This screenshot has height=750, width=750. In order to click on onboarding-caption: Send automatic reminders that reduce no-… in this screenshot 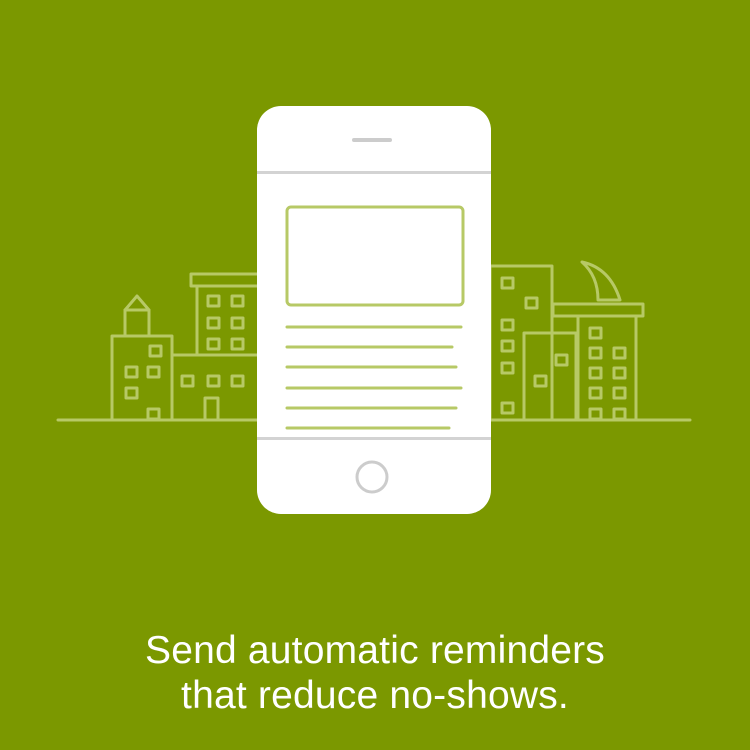, I will do `click(375, 673)`.